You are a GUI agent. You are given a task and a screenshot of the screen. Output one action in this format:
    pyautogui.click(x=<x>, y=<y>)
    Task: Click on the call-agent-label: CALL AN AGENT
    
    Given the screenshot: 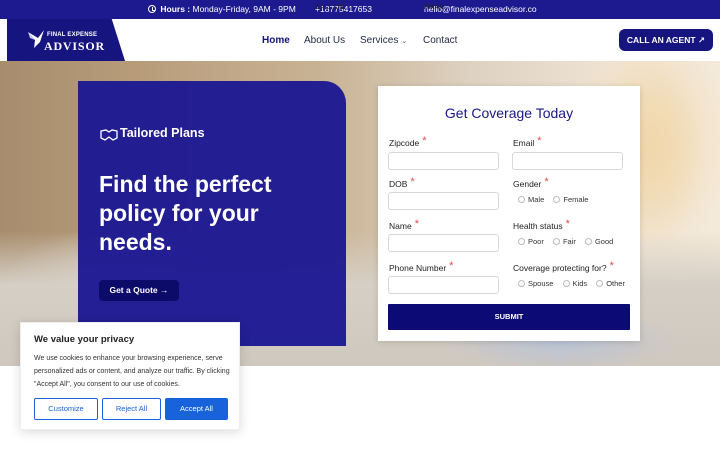 What is the action you would take?
    pyautogui.click(x=661, y=40)
    